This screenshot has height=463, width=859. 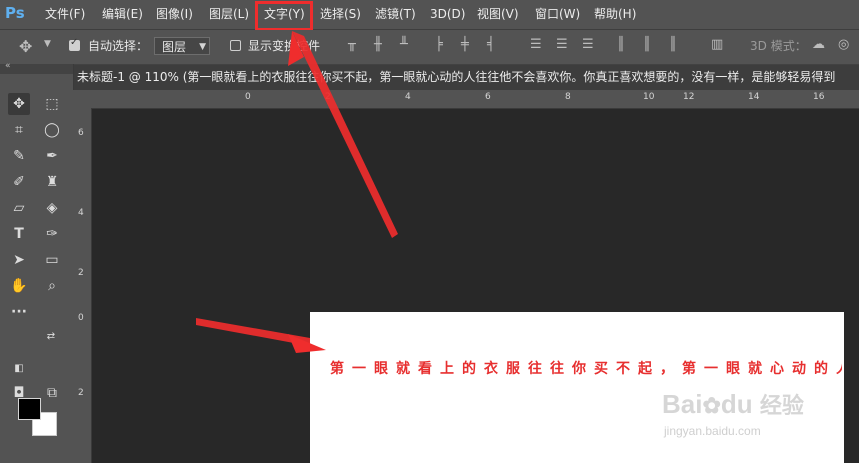 I want to click on collapse-icon: «, so click(x=8, y=66).